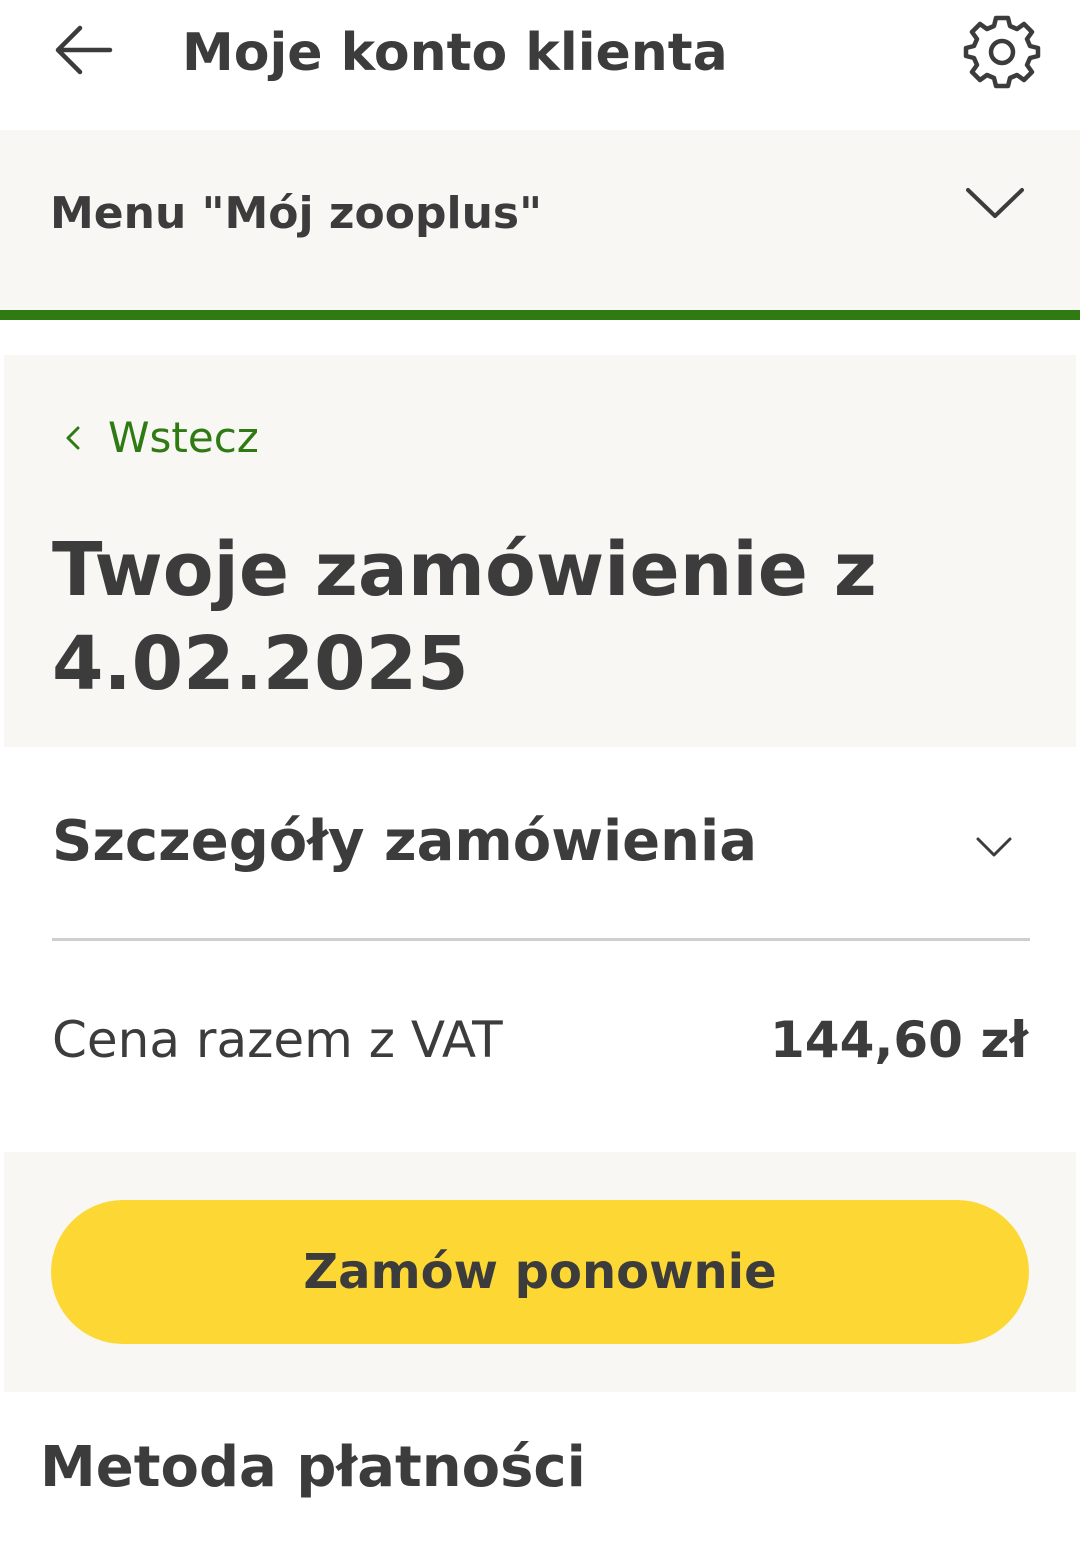 The height and width of the screenshot is (1550, 1080). What do you see at coordinates (73, 438) in the screenshot?
I see `chevron-left-icon` at bounding box center [73, 438].